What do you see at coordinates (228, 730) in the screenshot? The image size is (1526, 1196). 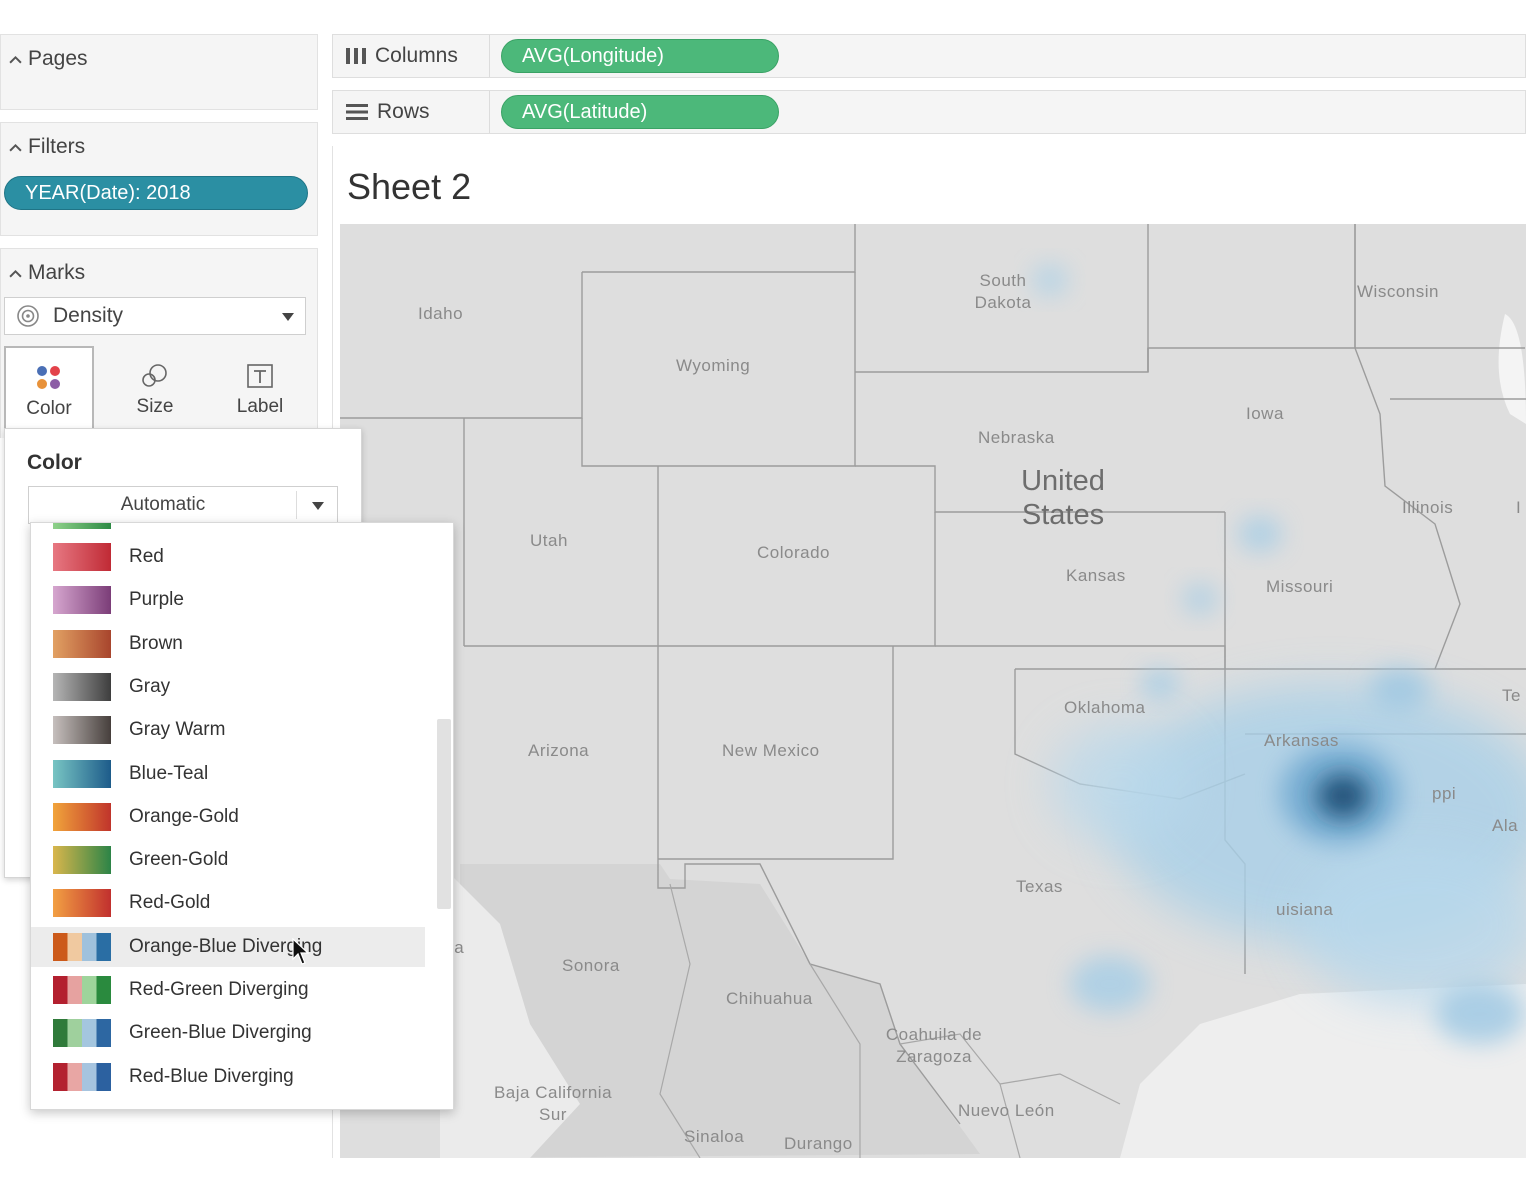 I see `palette-option: Gray Warm` at bounding box center [228, 730].